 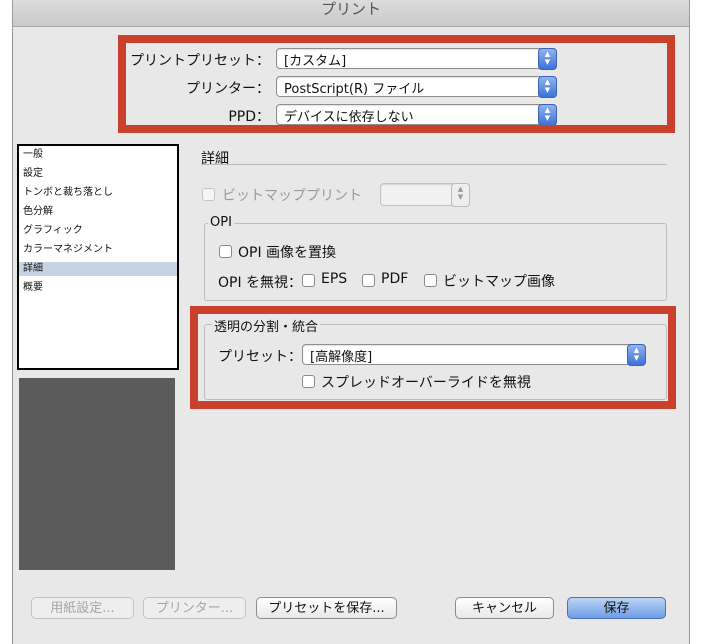 What do you see at coordinates (499, 282) in the screenshot?
I see `bitmap-image-label: ビットマップ画像` at bounding box center [499, 282].